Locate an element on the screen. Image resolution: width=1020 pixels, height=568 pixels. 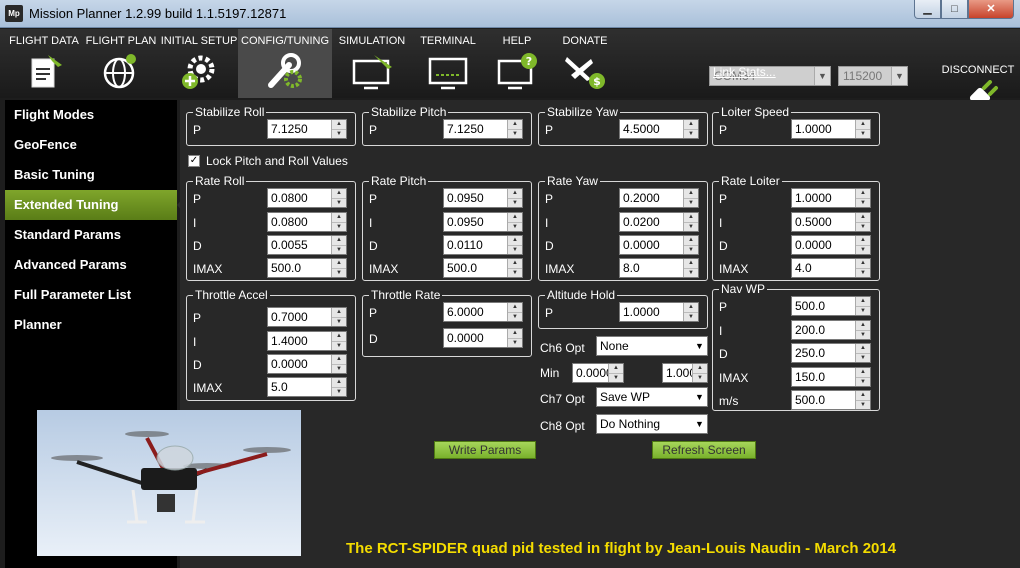
nav-wp-imax-input: 150.0 ▲ ▼ is located at coordinates (831, 377).